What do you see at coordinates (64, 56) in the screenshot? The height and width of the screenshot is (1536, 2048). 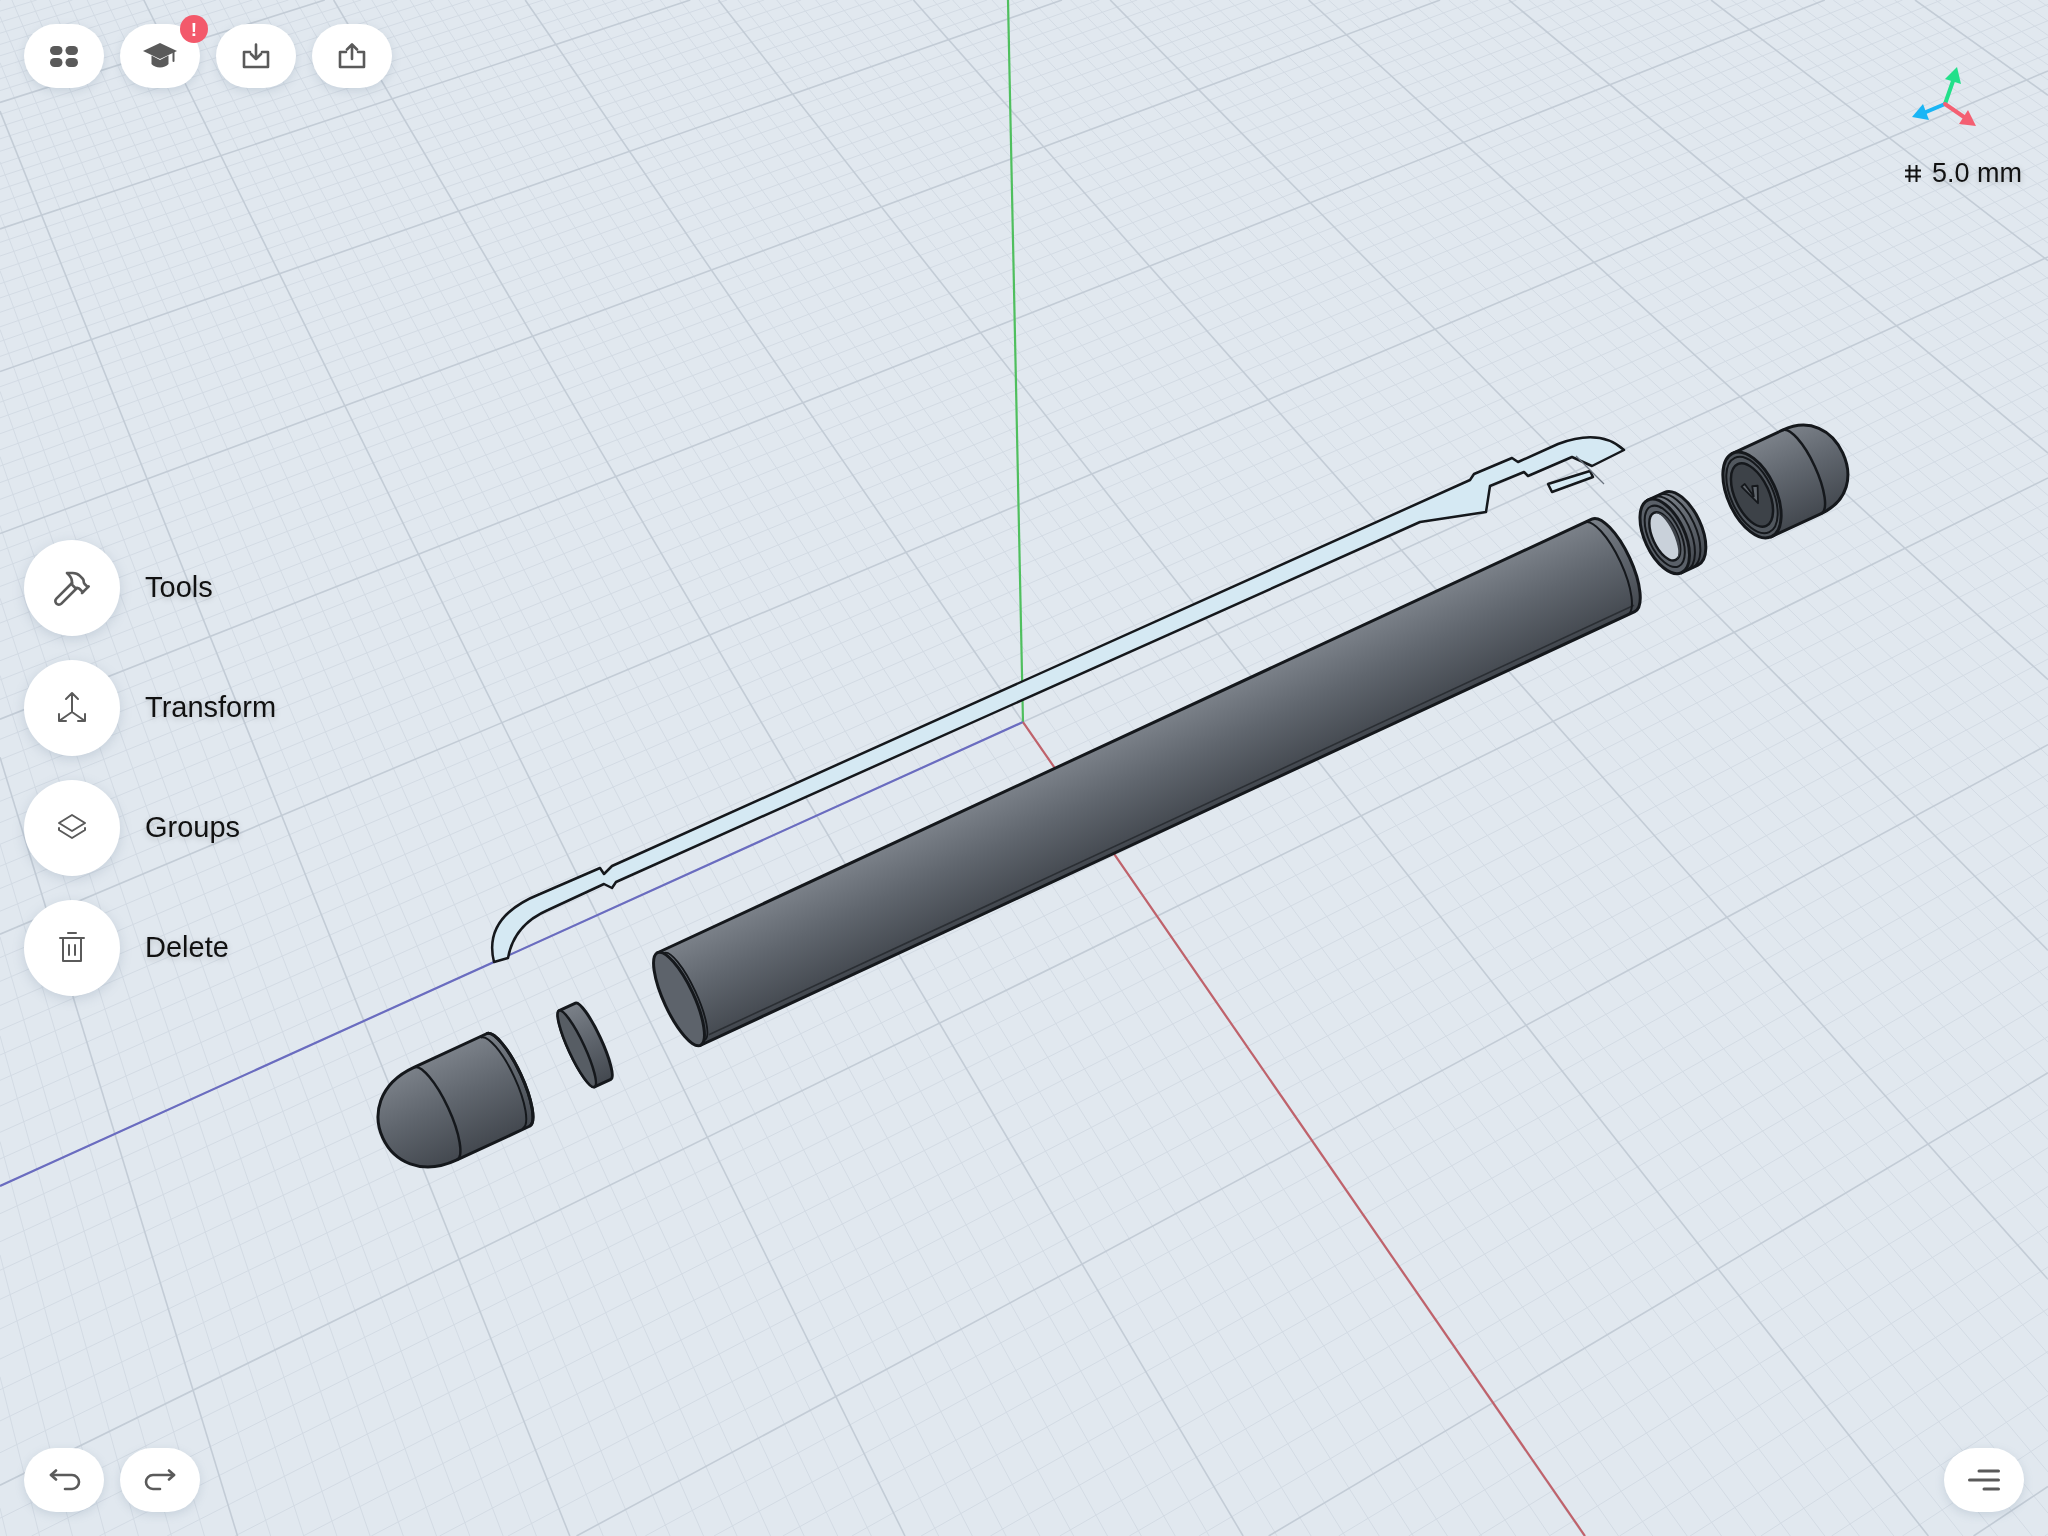 I see `apps-icon` at bounding box center [64, 56].